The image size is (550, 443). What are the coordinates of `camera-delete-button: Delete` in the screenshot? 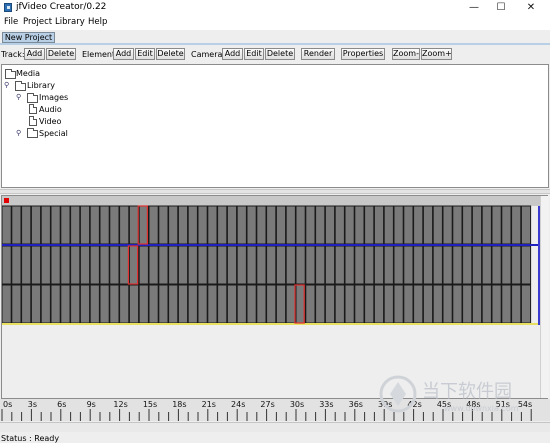 It's located at (280, 54).